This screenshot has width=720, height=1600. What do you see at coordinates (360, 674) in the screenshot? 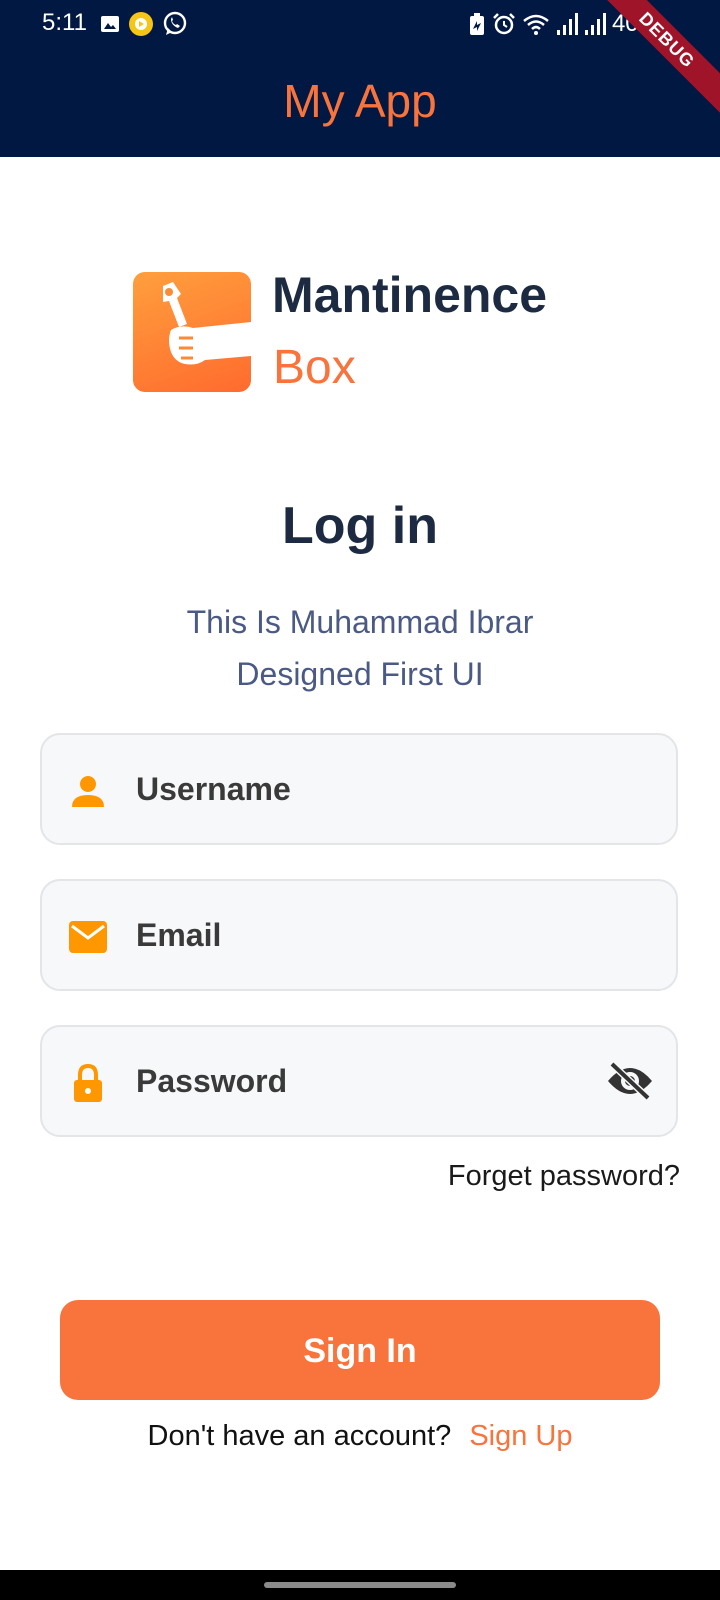
I see `subtitle-line-2: Designed First UI` at bounding box center [360, 674].